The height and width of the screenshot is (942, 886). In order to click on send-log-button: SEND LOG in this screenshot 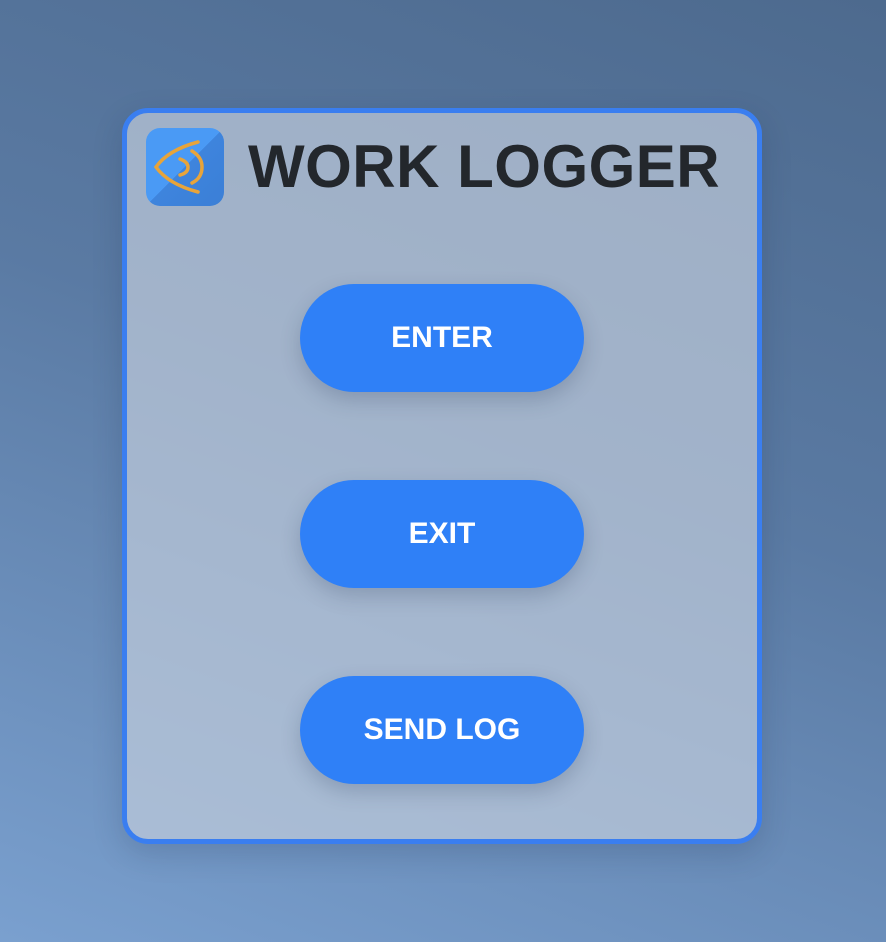, I will do `click(442, 730)`.